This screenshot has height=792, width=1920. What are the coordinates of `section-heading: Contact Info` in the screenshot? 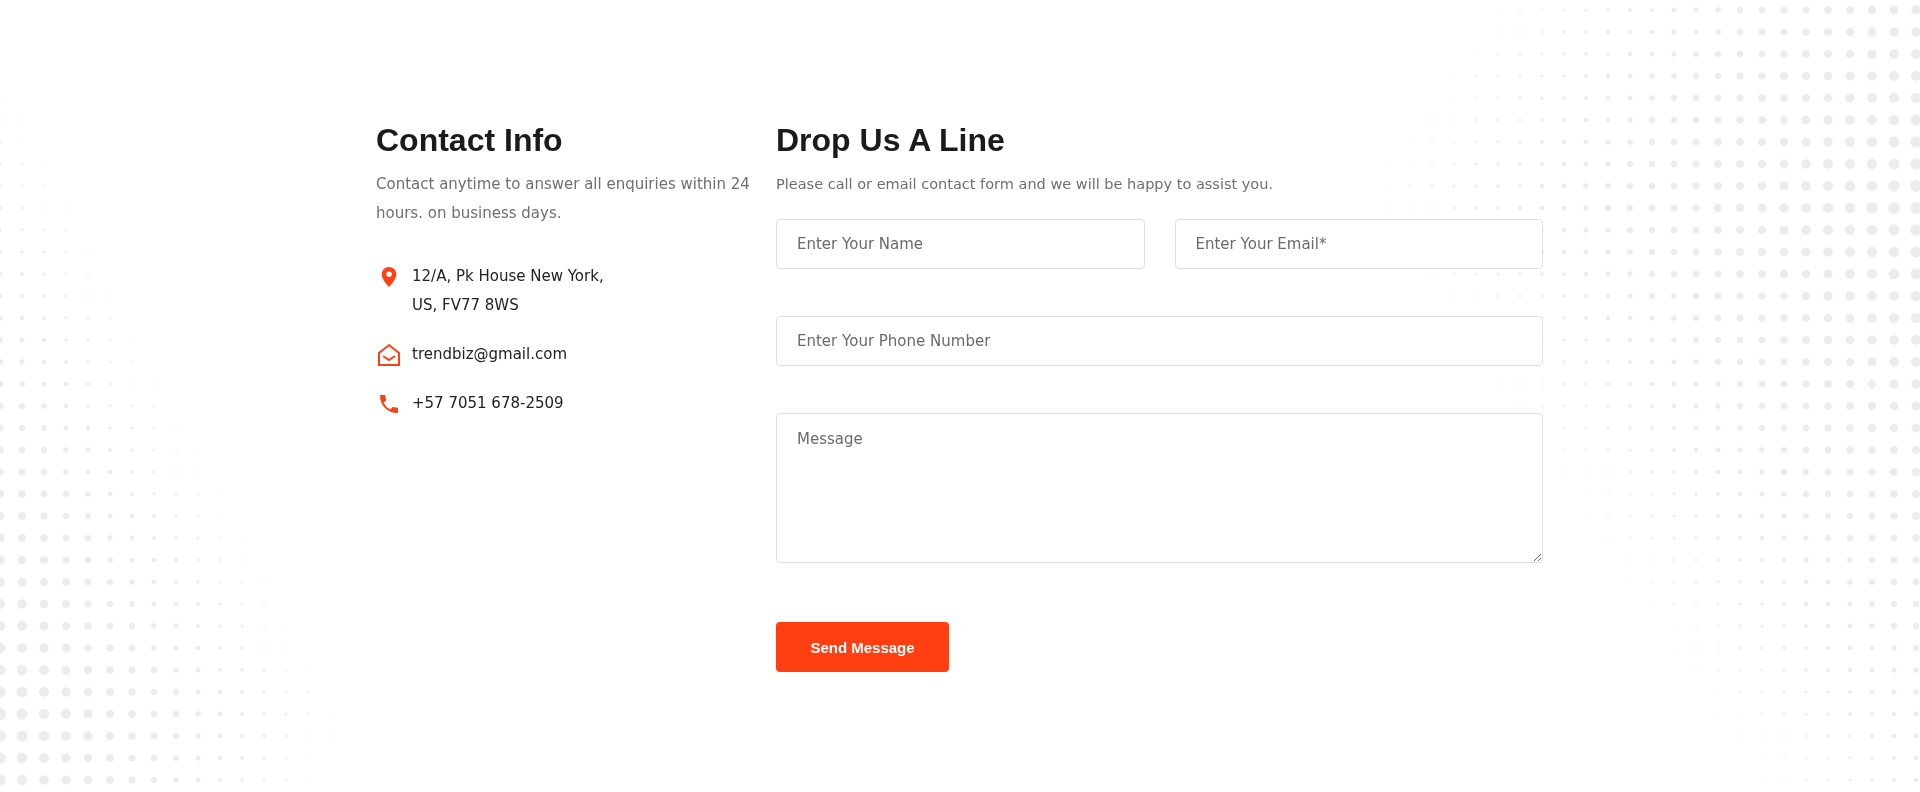 It's located at (470, 140).